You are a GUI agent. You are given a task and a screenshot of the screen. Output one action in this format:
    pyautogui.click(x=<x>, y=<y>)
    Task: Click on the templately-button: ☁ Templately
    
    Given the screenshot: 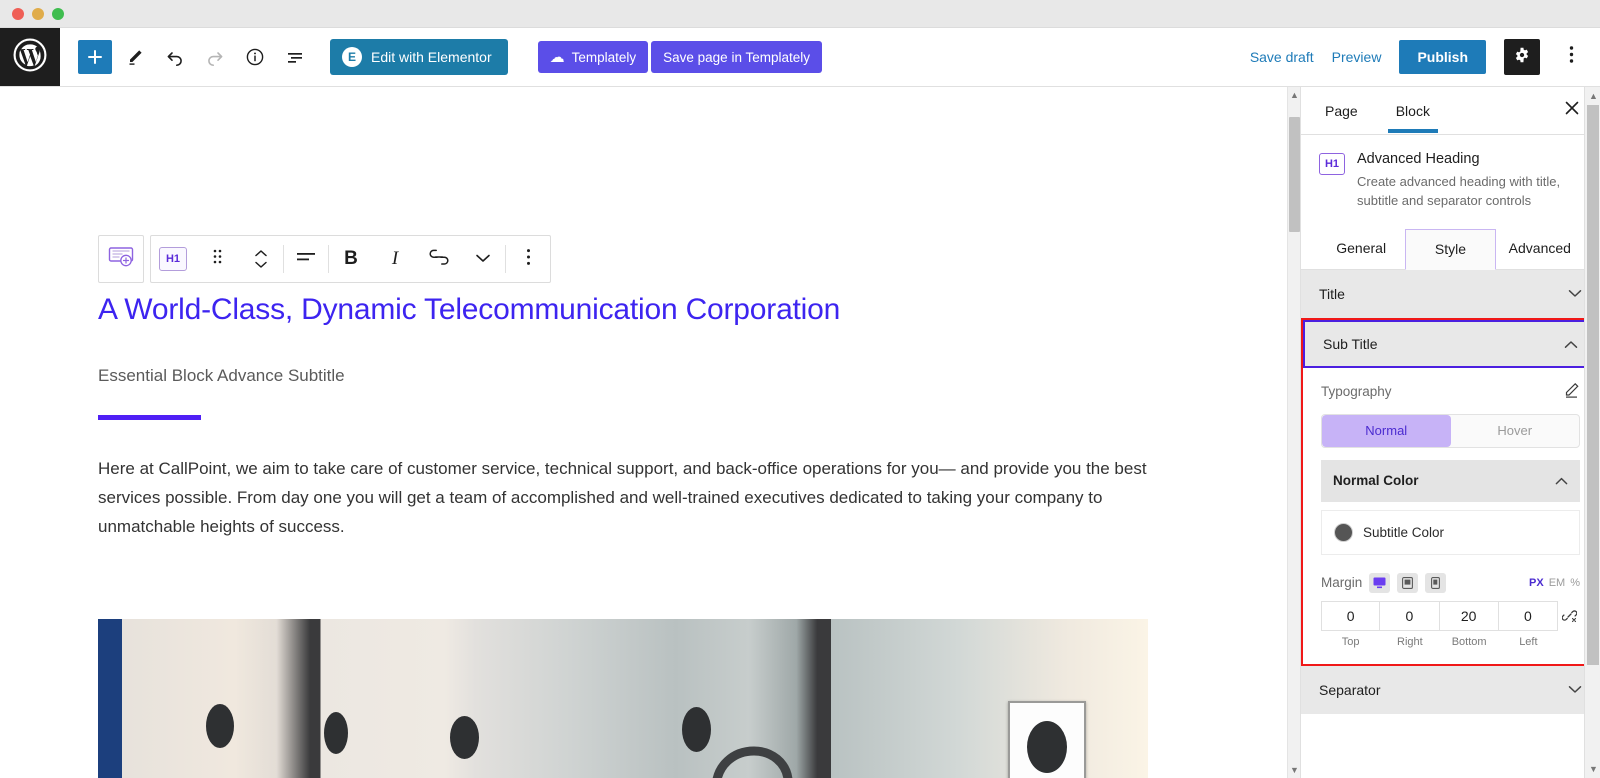 What is the action you would take?
    pyautogui.click(x=593, y=57)
    